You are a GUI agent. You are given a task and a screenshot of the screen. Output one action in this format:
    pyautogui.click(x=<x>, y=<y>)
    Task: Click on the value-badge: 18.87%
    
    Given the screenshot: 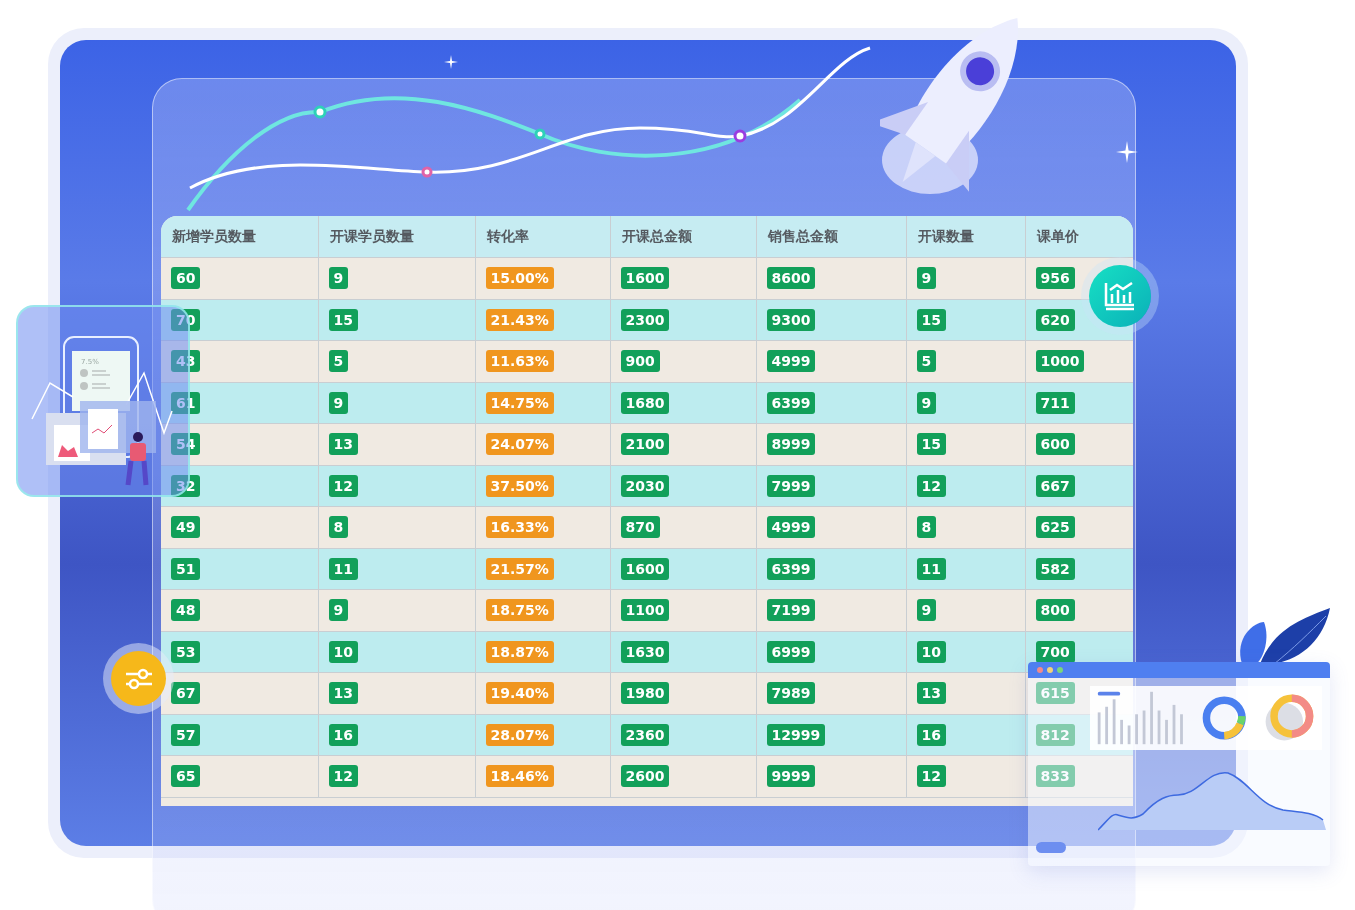 What is the action you would take?
    pyautogui.click(x=519, y=651)
    